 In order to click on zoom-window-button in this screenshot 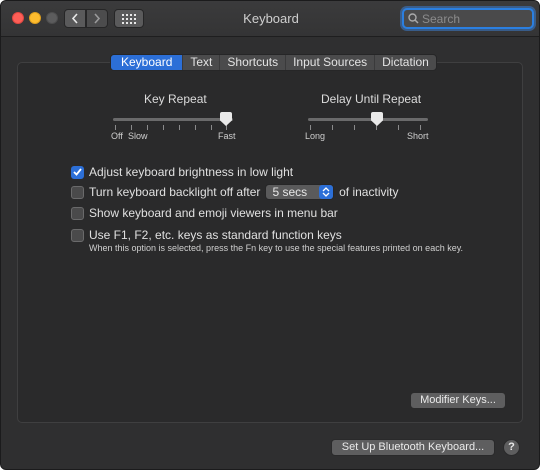, I will do `click(52, 18)`.